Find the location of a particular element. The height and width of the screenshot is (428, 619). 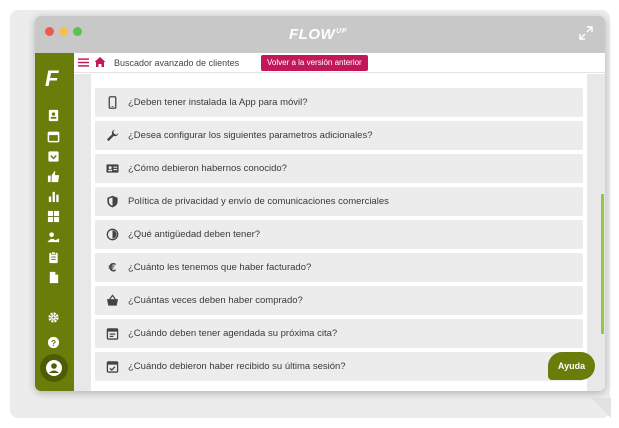

bar-chart-icon is located at coordinates (53, 196).